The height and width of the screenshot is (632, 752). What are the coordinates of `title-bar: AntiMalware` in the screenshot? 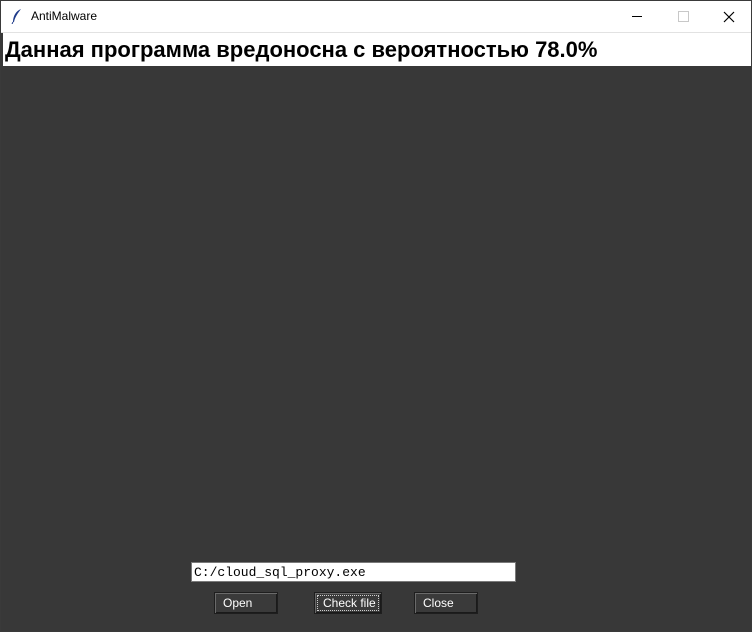 It's located at (376, 17).